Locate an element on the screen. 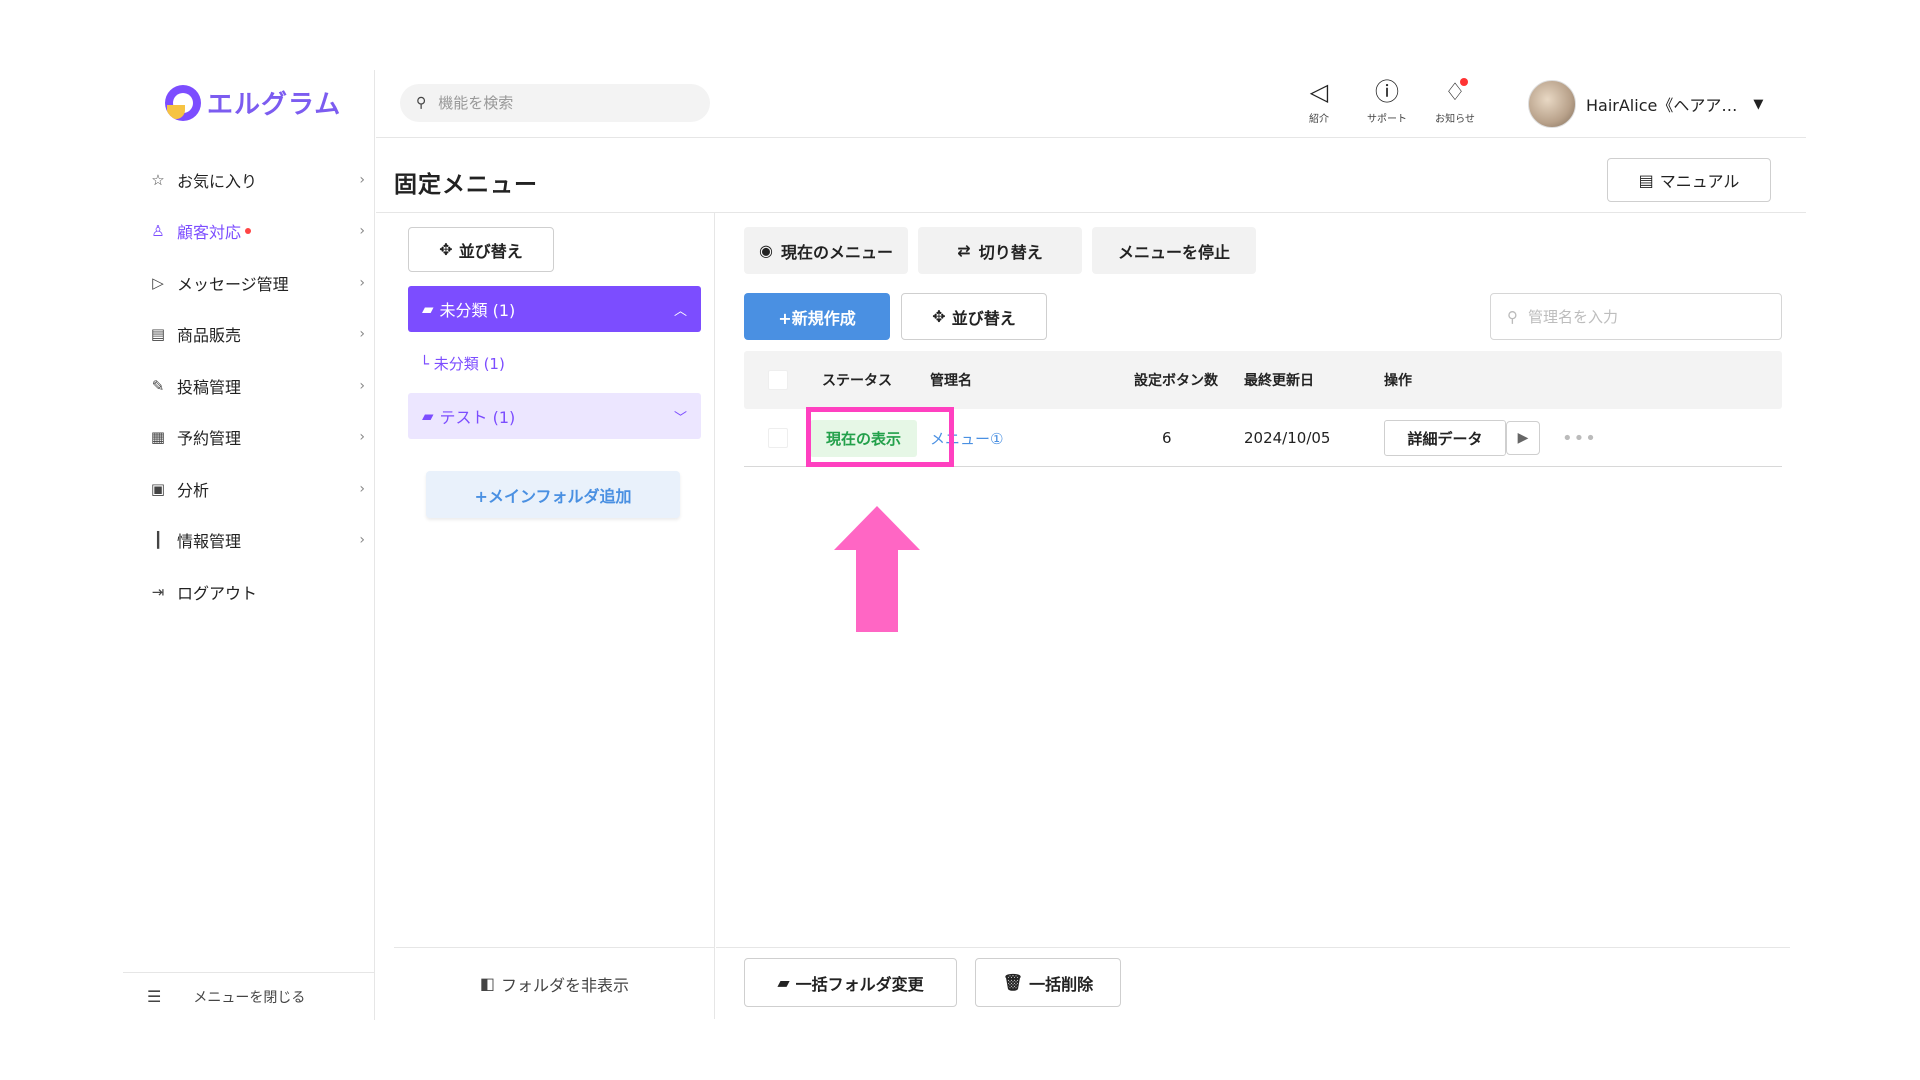 The width and height of the screenshot is (1920, 1080). table-header: ステータス 管理名 設定ボタン数 最終更新日 操作 is located at coordinates (1263, 380).